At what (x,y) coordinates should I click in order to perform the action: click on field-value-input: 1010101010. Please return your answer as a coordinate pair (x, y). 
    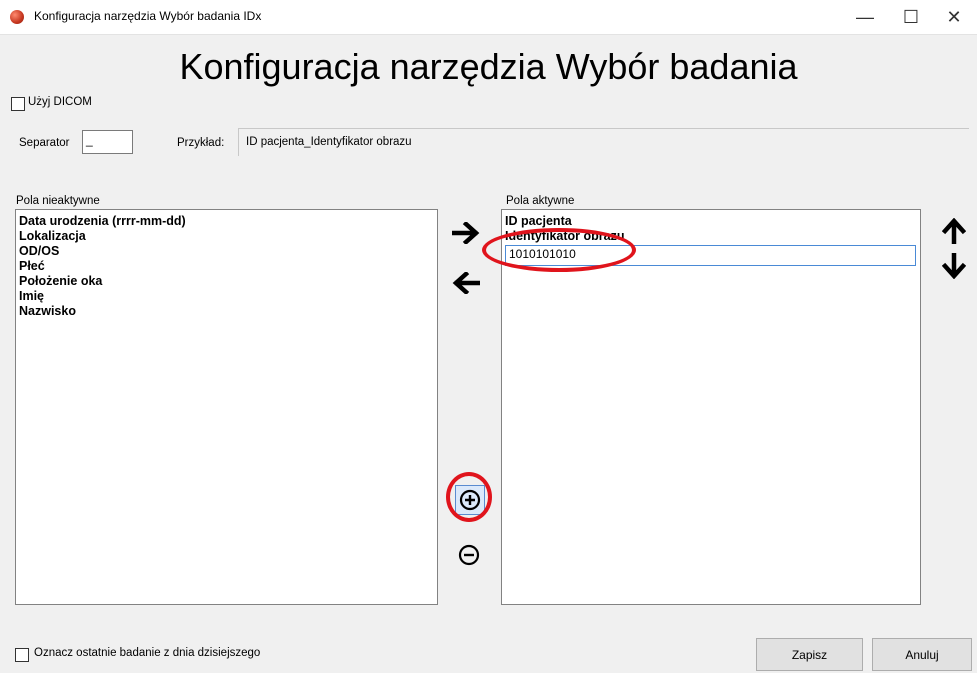
    Looking at the image, I should click on (710, 255).